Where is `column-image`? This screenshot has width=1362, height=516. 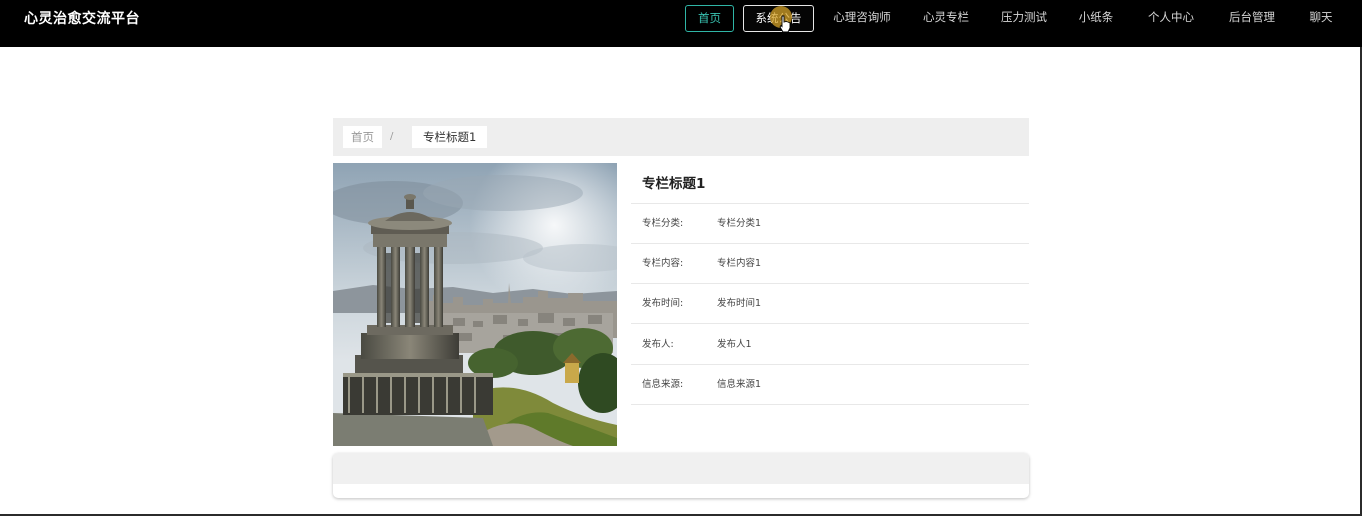 column-image is located at coordinates (475, 304).